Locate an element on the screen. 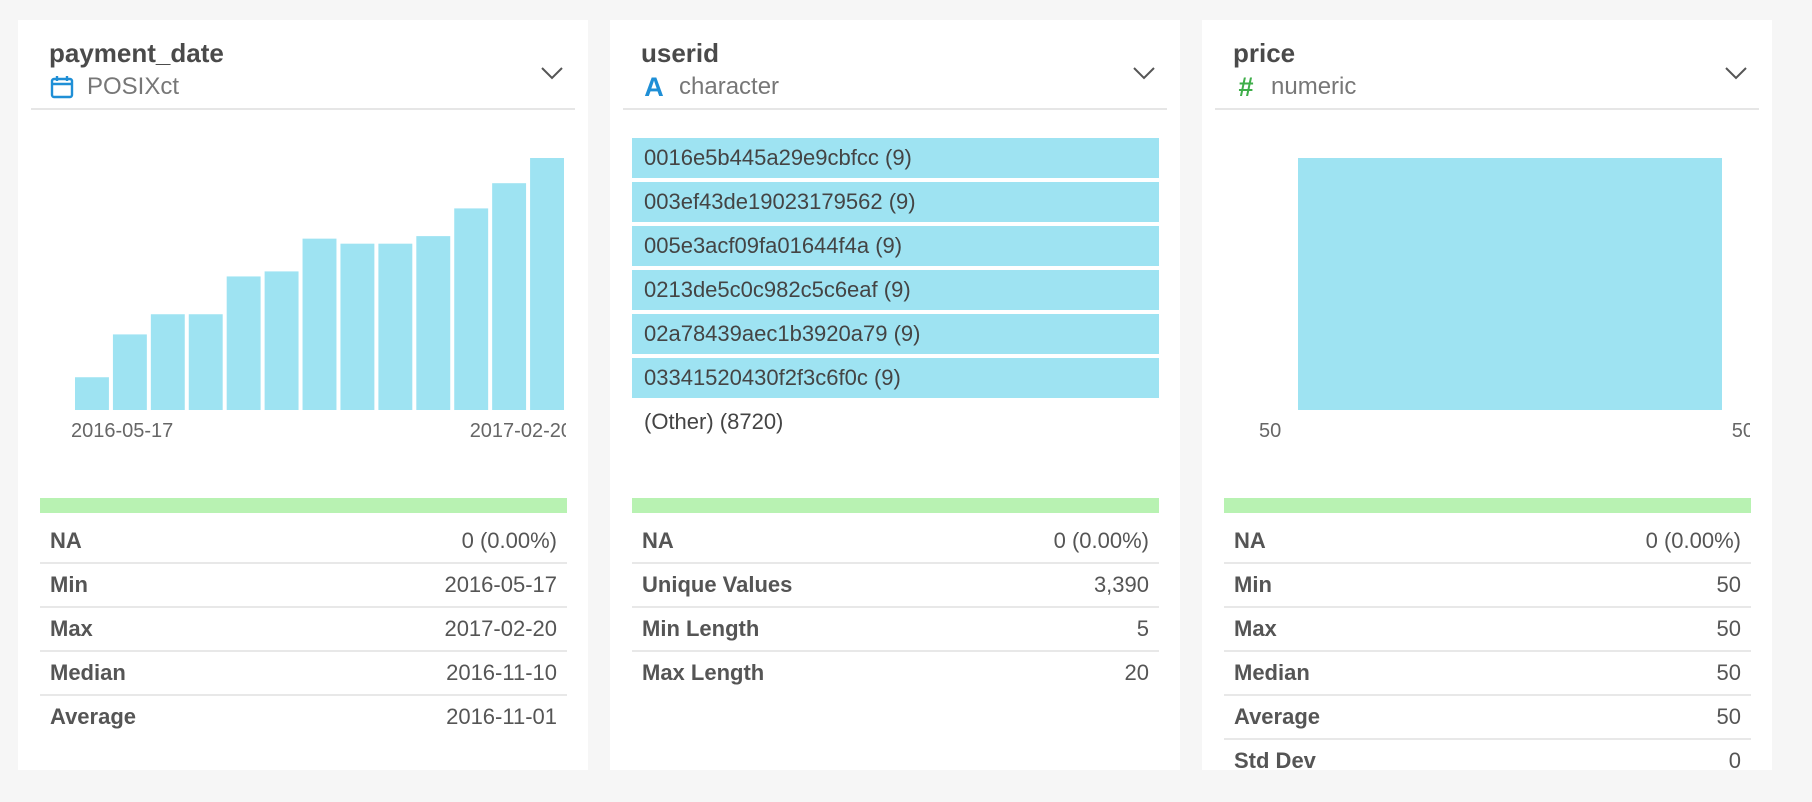  stat-value: 0 is located at coordinates (1734, 760).